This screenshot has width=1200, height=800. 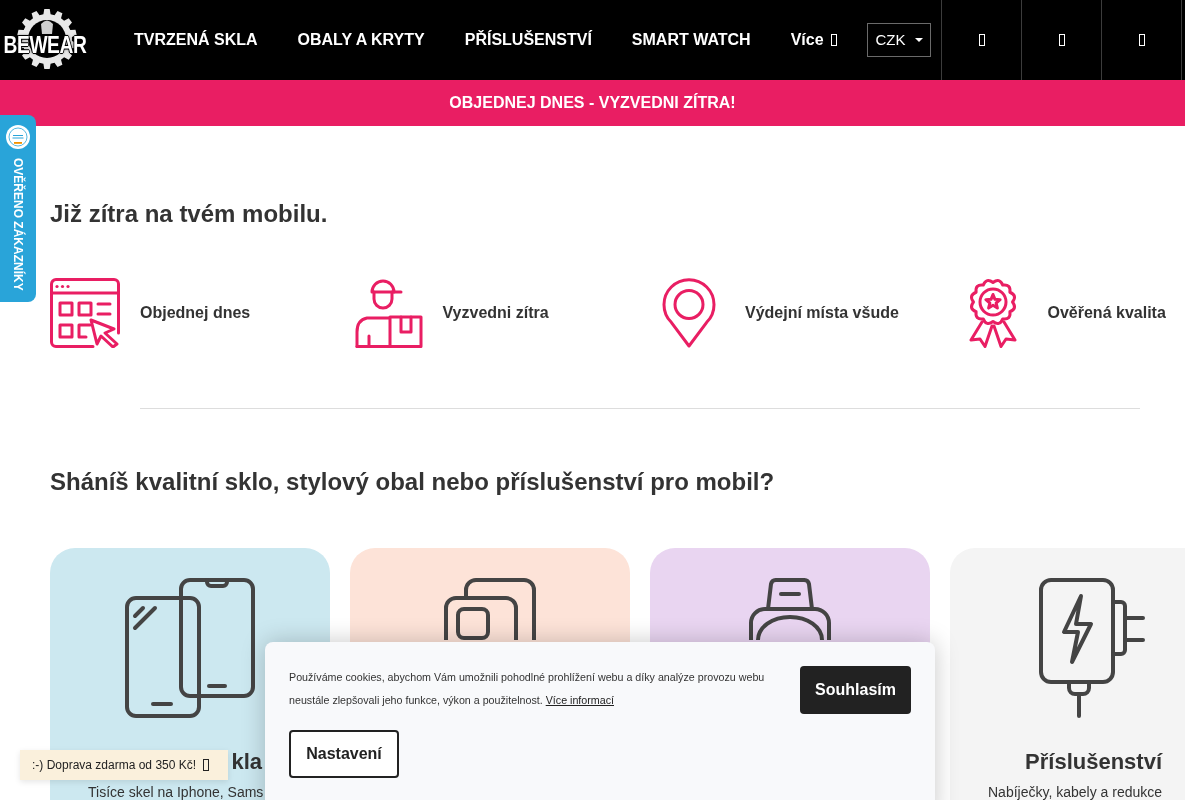 I want to click on nav-link: PŘÍSLUŠENSTVÍ, so click(x=528, y=40).